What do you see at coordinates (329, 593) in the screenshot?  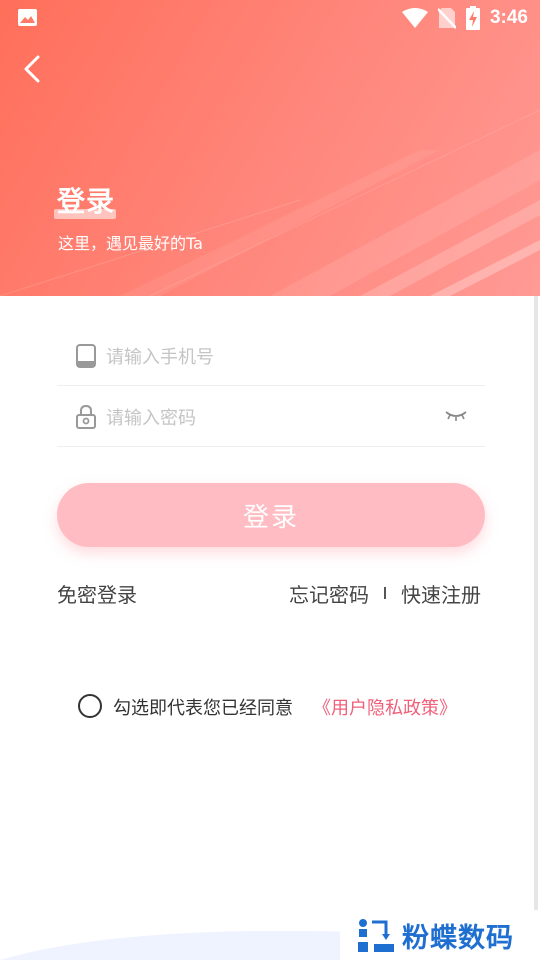 I see `forgot-password-link: 忘记密码` at bounding box center [329, 593].